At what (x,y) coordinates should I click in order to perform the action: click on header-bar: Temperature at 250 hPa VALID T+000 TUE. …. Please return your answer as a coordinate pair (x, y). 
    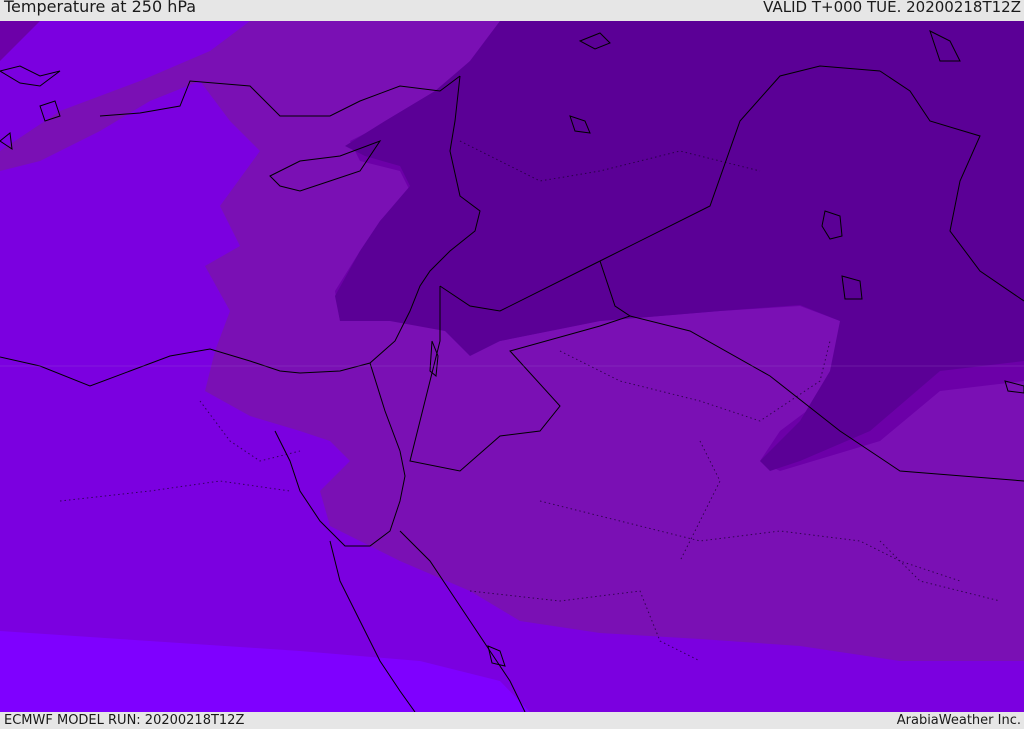
    Looking at the image, I should click on (512, 10).